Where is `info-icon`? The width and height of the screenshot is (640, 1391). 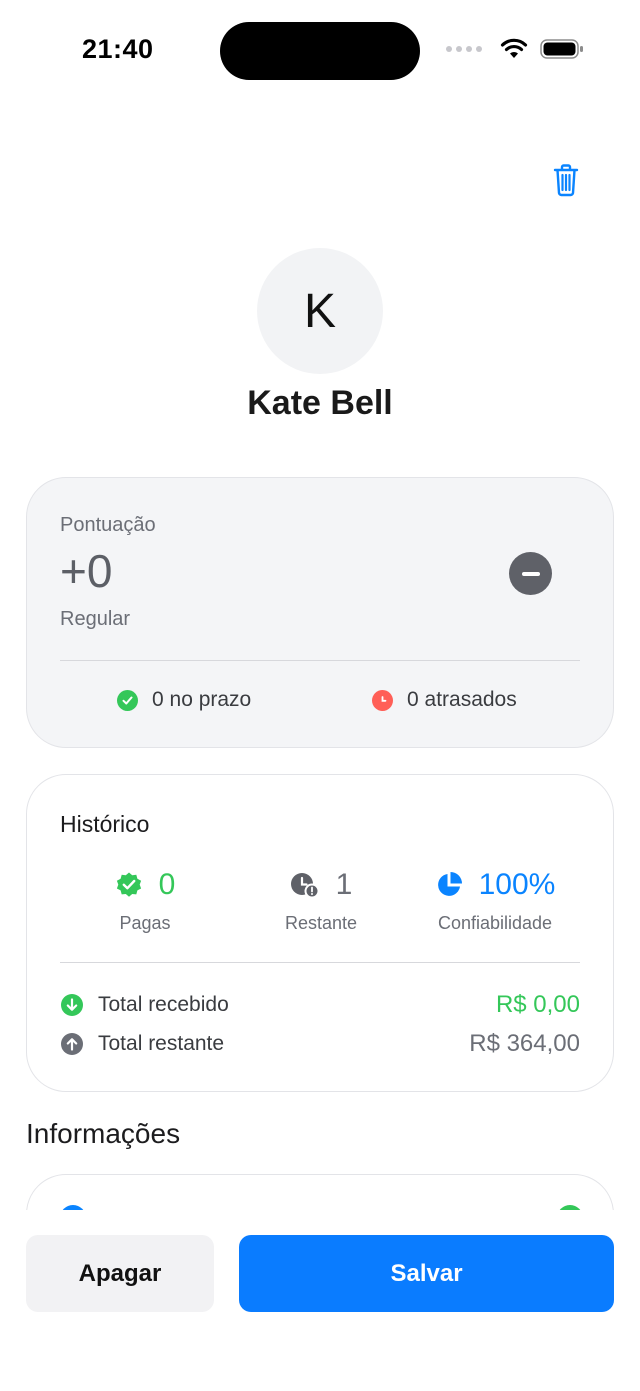
info-icon is located at coordinates (73, 1207).